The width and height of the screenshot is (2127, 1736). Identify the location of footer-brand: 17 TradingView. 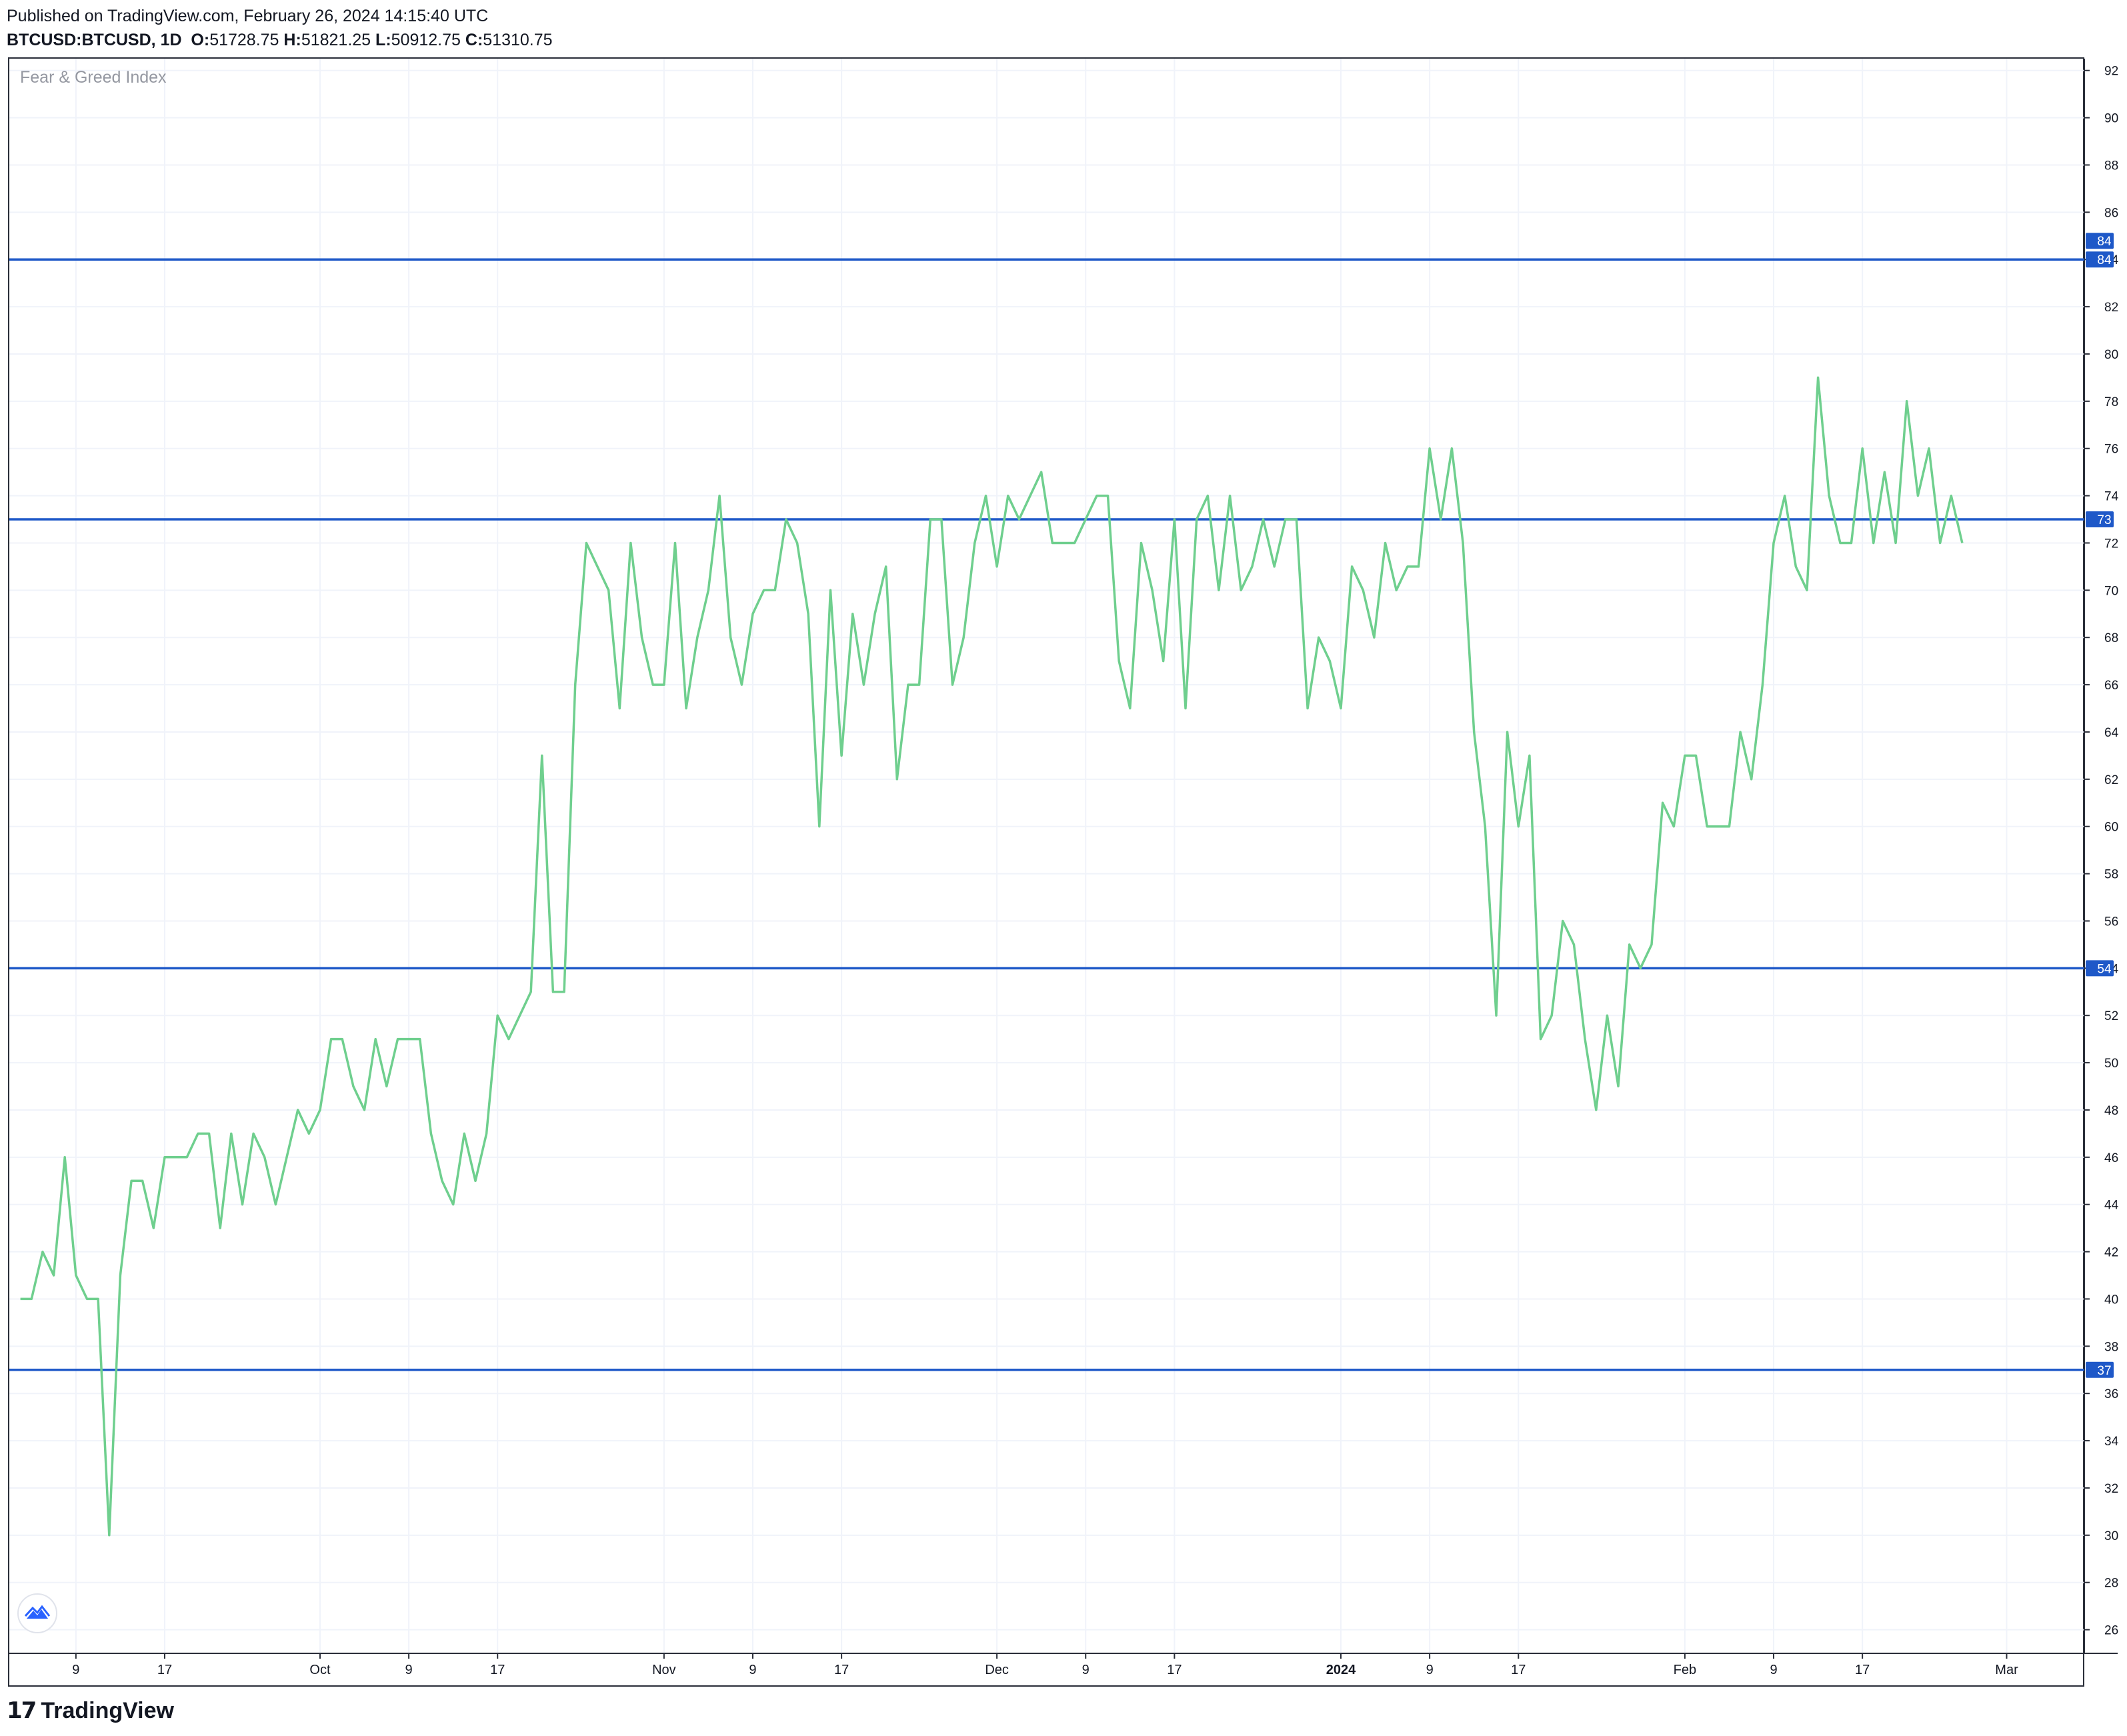
(90, 1710).